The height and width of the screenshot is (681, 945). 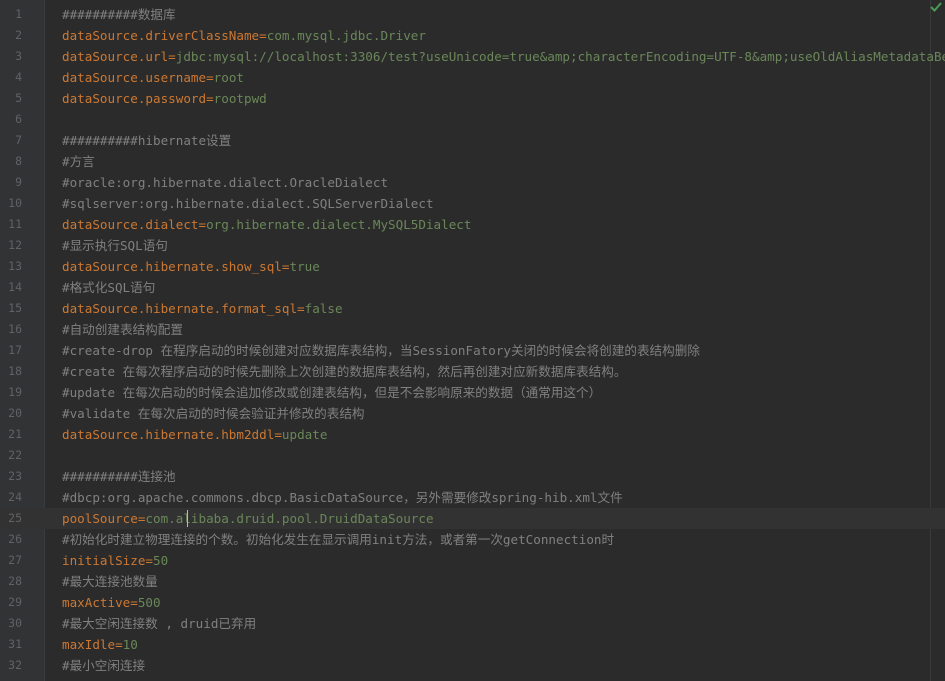 I want to click on code-line: 16 #自动创建表结构配置, so click(x=472, y=329).